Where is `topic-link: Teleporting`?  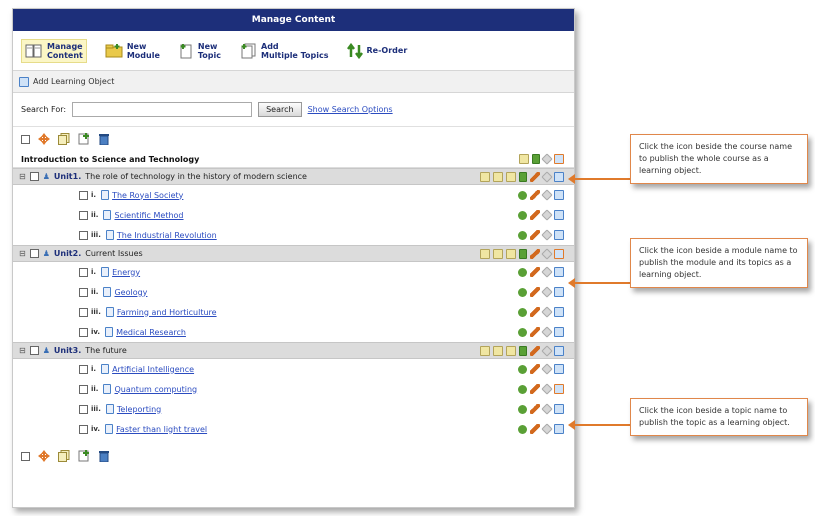 topic-link: Teleporting is located at coordinates (139, 409).